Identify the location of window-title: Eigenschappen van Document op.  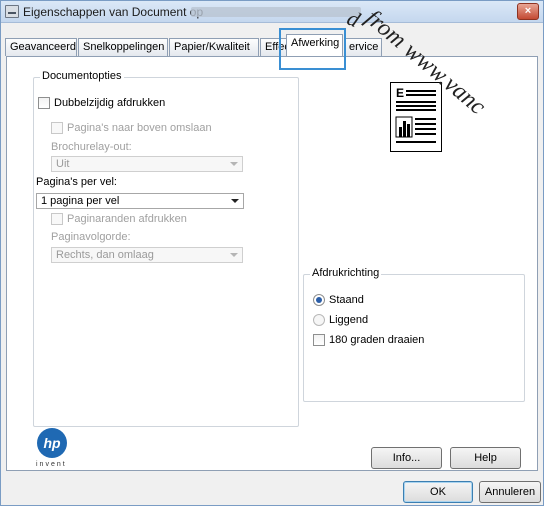
(113, 12).